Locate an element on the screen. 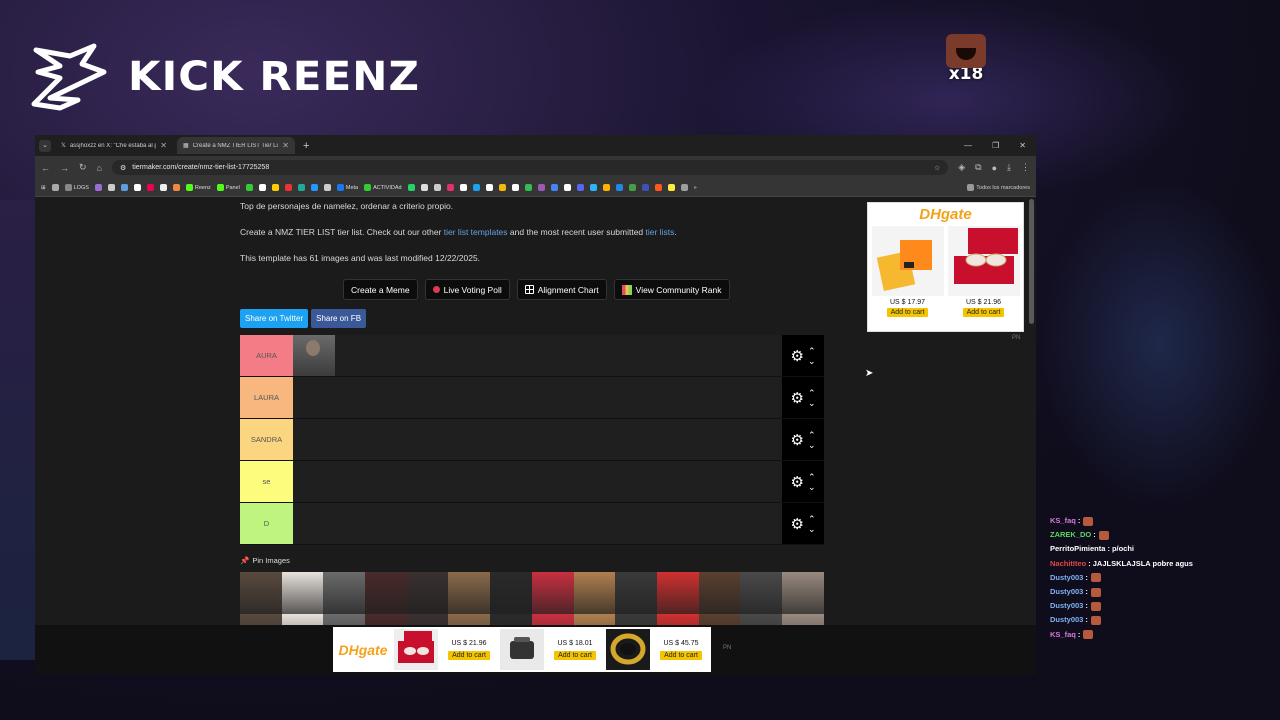 The width and height of the screenshot is (1280, 720). ad-product: US $ 45.75 Add to cart is located at coordinates (657, 649).